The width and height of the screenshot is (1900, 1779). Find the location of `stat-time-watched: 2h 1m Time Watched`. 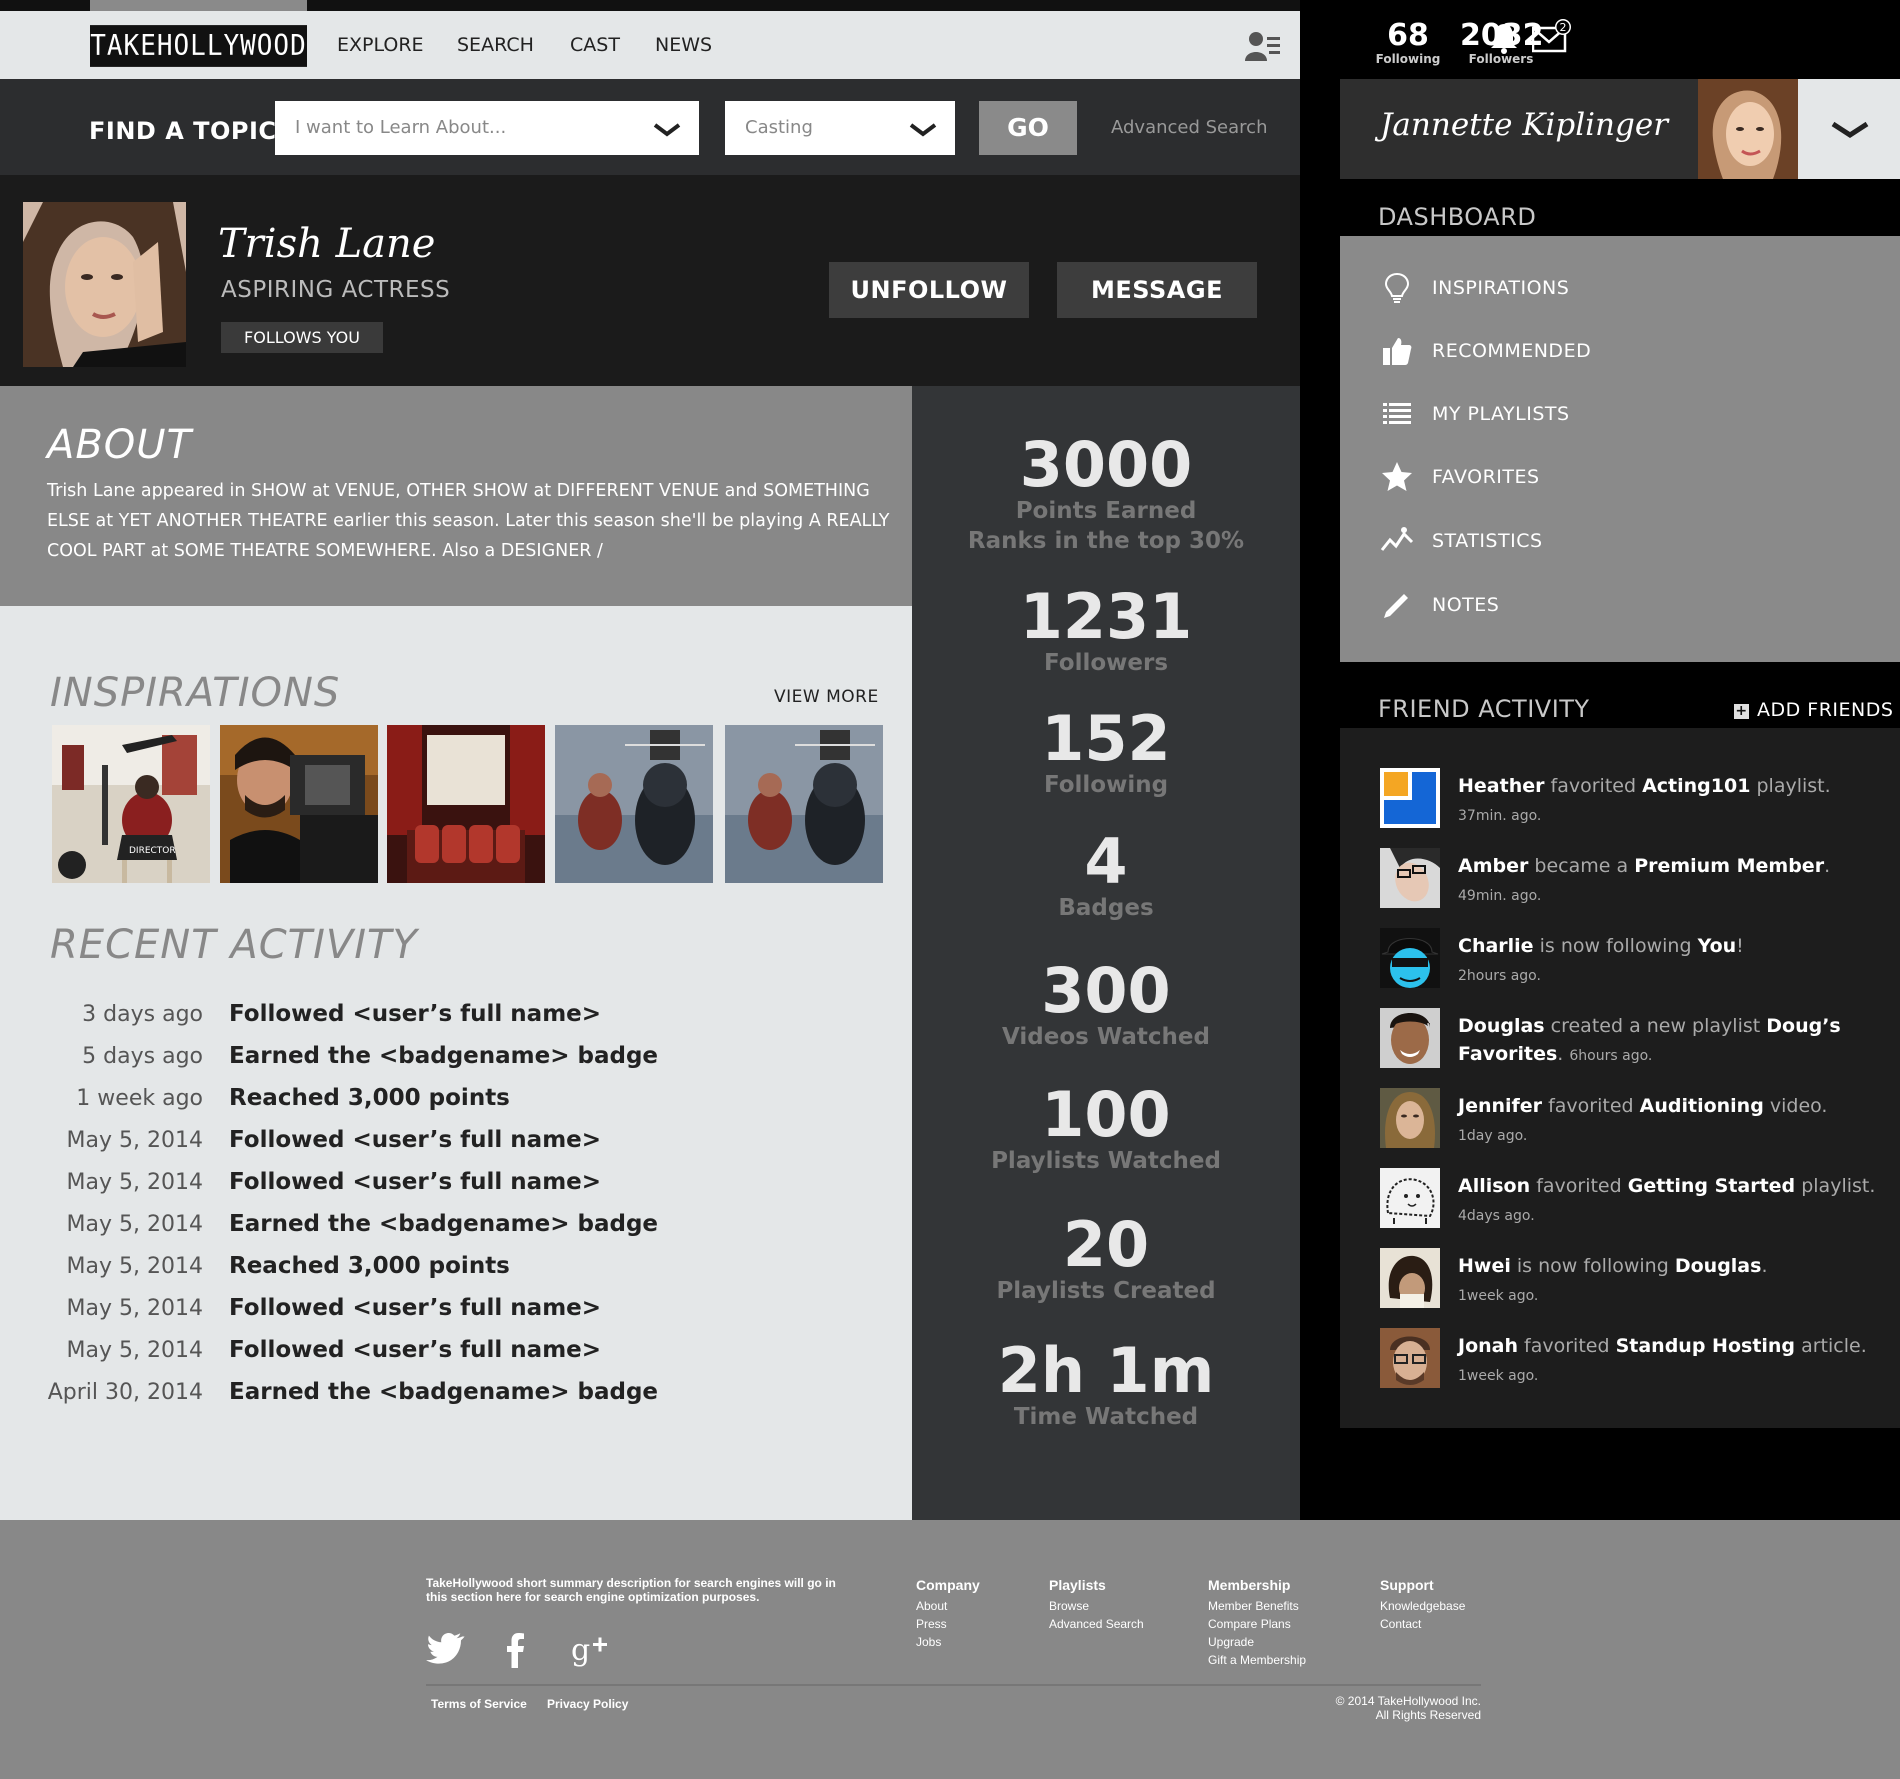

stat-time-watched: 2h 1m Time Watched is located at coordinates (1106, 1386).